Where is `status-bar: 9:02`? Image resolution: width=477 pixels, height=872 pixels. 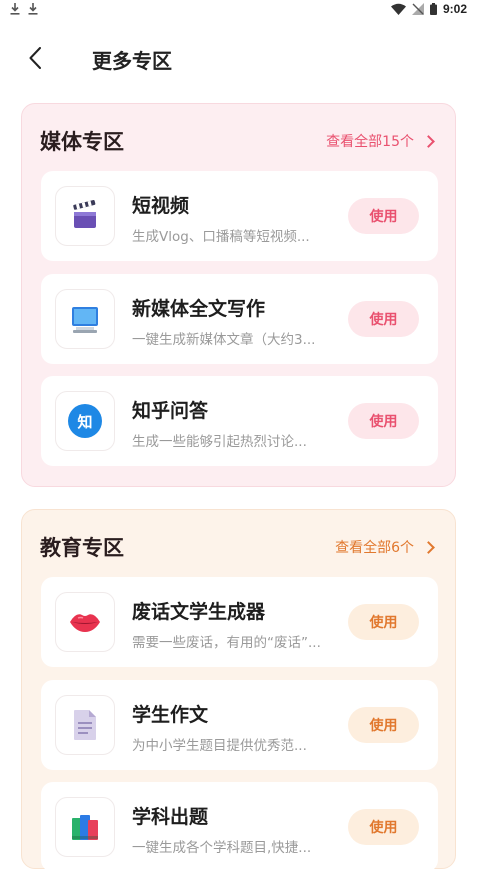 status-bar: 9:02 is located at coordinates (238, 11).